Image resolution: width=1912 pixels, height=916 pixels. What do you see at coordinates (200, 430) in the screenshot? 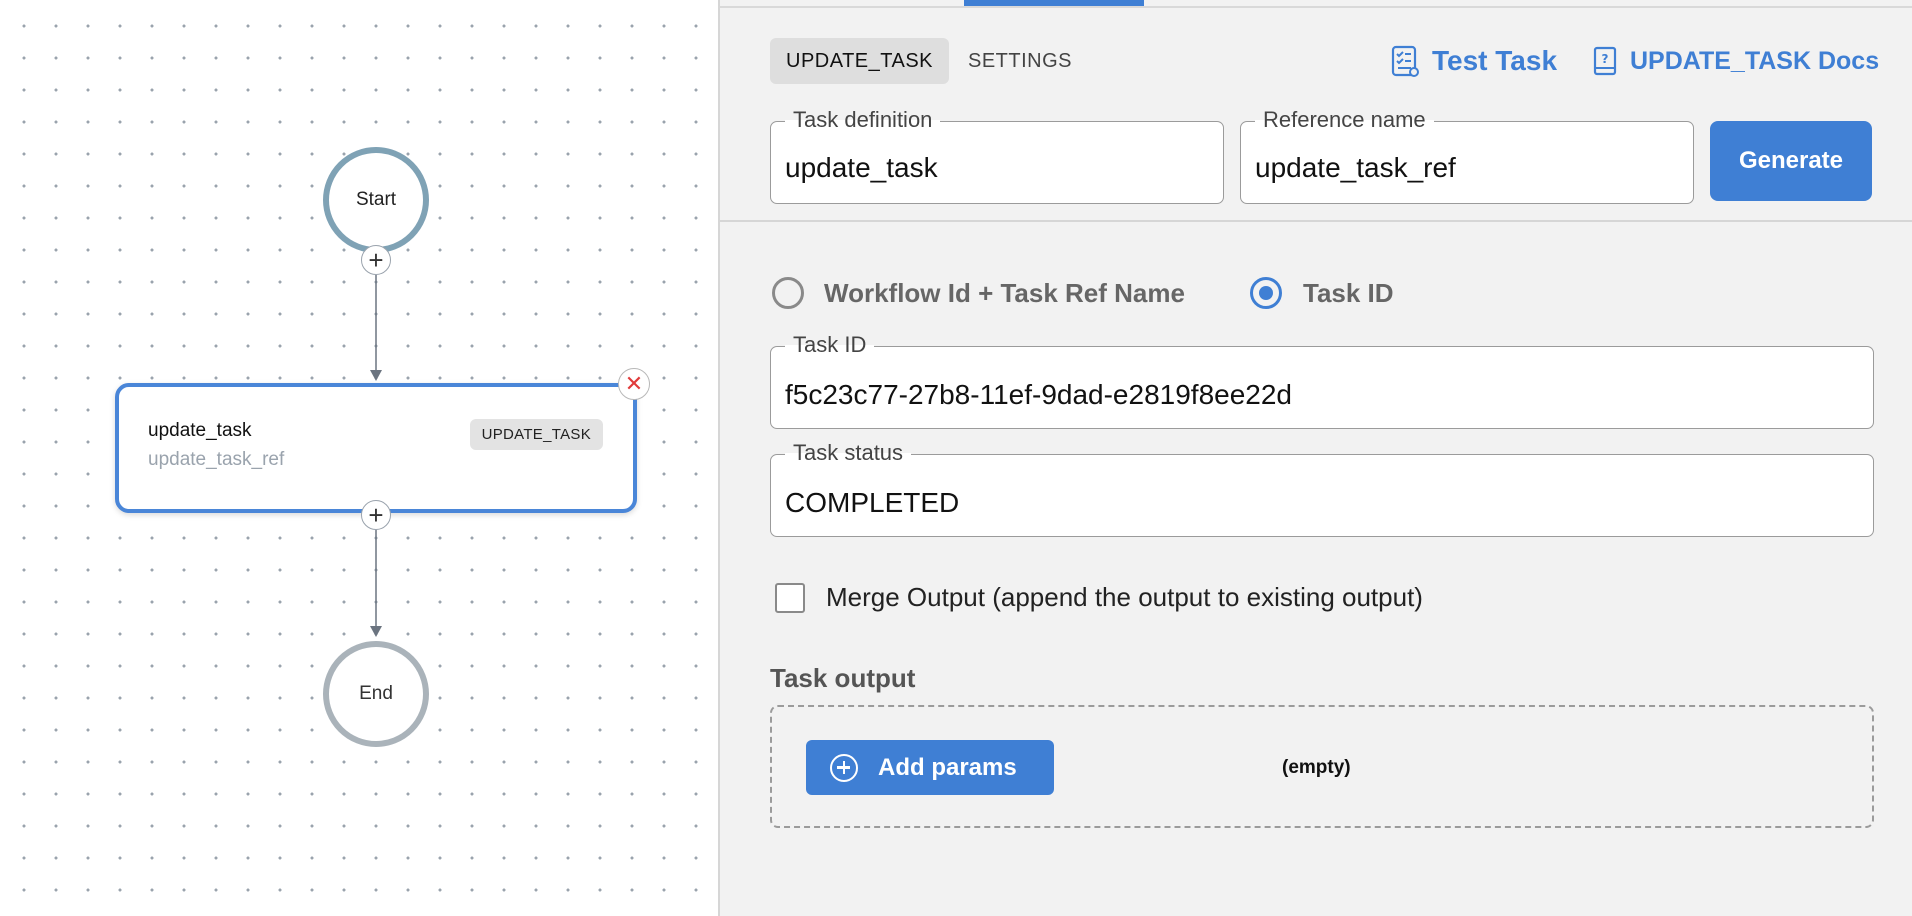
I see `task-node-name: update_task` at bounding box center [200, 430].